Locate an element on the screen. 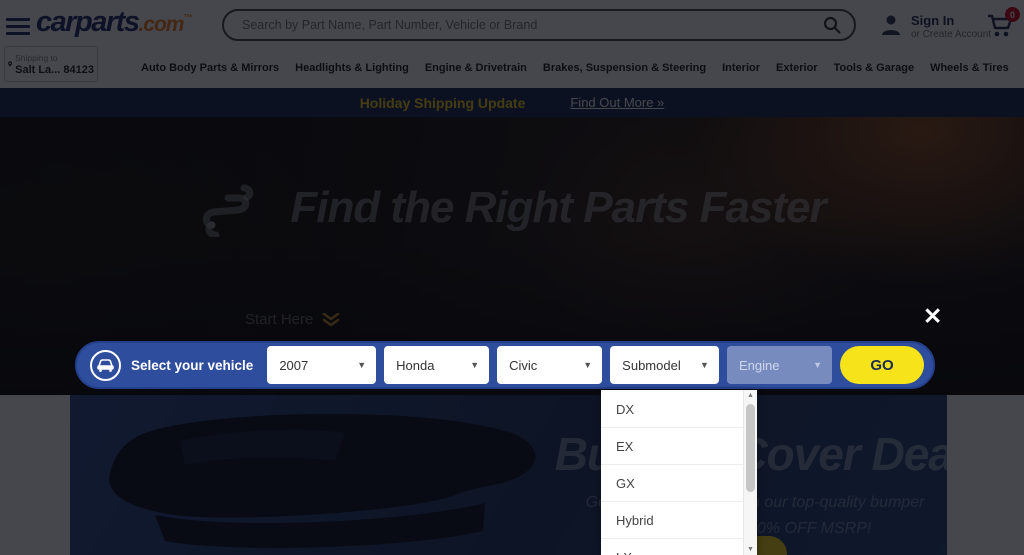 This screenshot has width=1024, height=555. make-dropdown: Honda ▼ is located at coordinates (437, 365).